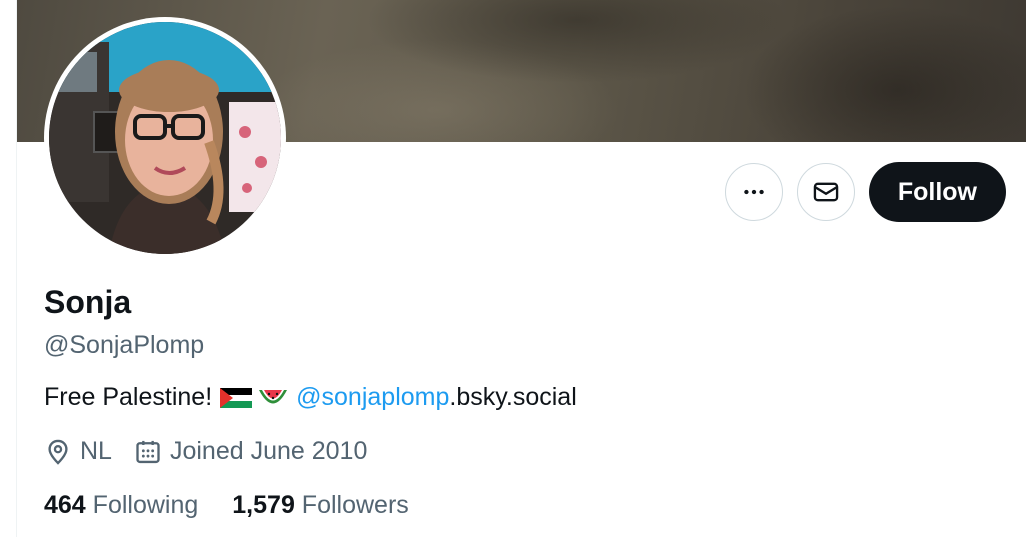 This screenshot has height=537, width=1026. Describe the element at coordinates (355, 505) in the screenshot. I see `followers-label: Followers` at that location.